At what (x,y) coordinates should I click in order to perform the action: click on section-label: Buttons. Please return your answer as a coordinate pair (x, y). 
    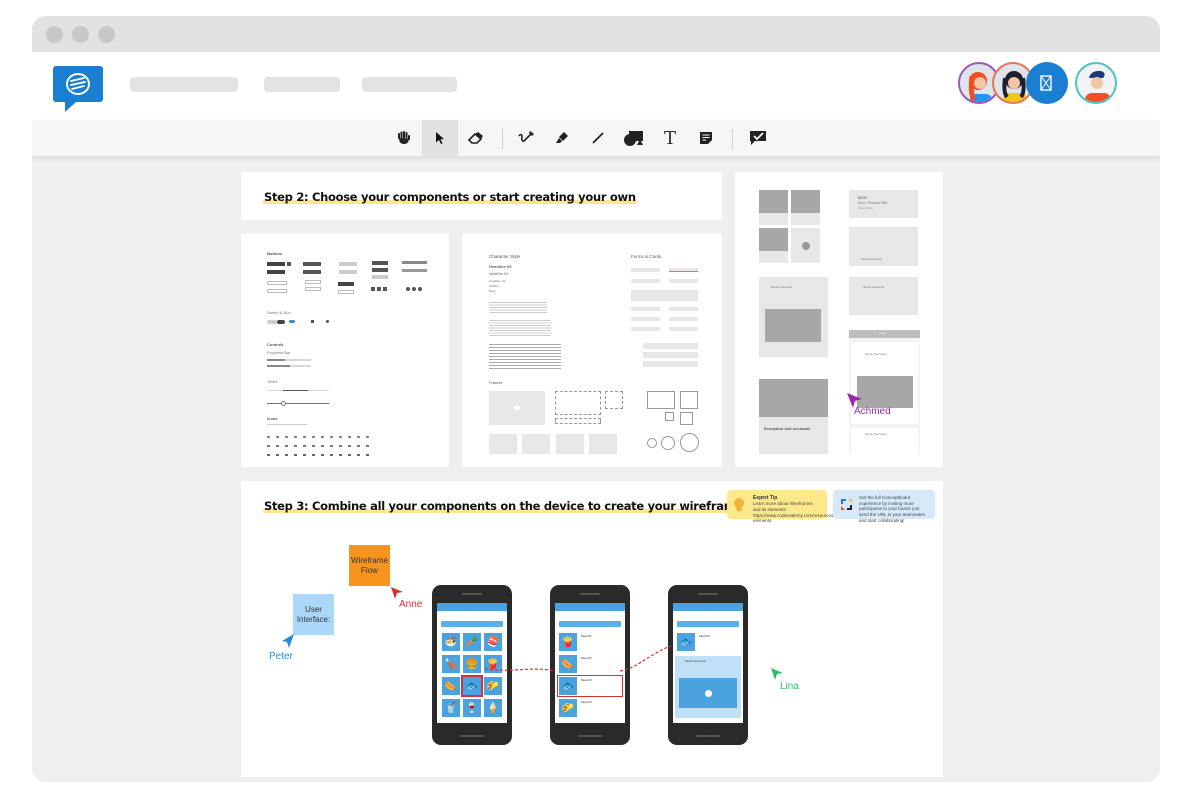
    Looking at the image, I should click on (275, 253).